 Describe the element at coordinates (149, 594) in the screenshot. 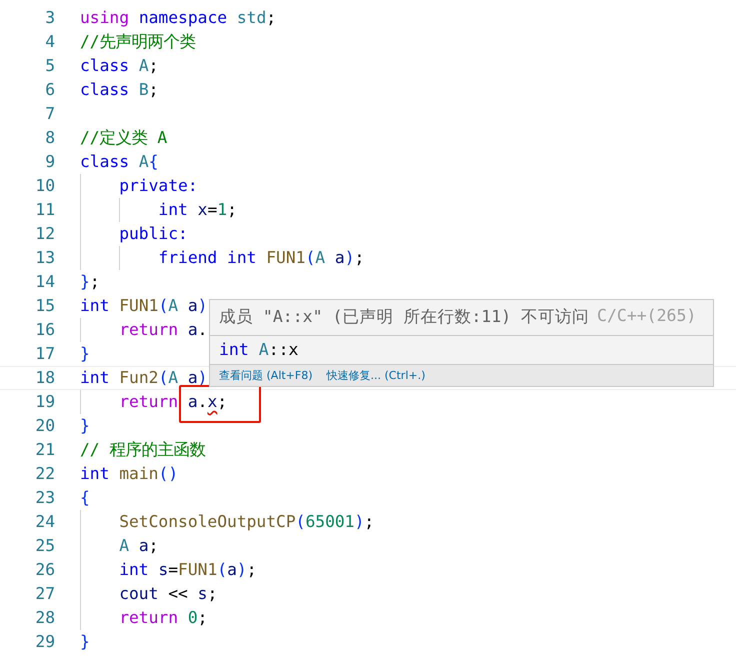

I see `code-line: cout << s;` at that location.